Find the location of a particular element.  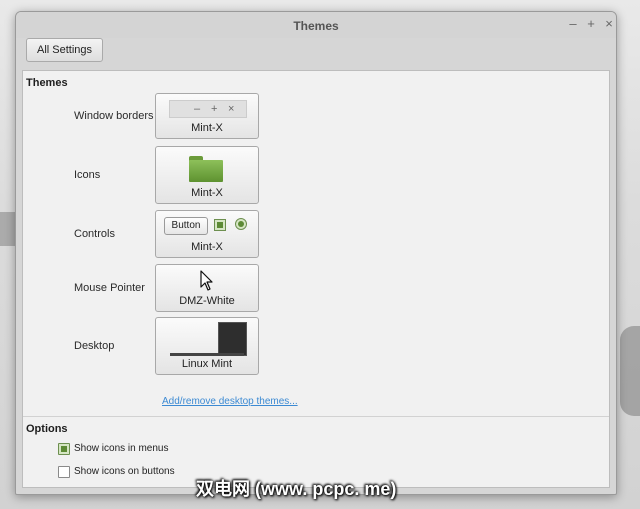

desktop-theme-button: Linux Mint is located at coordinates (207, 346).